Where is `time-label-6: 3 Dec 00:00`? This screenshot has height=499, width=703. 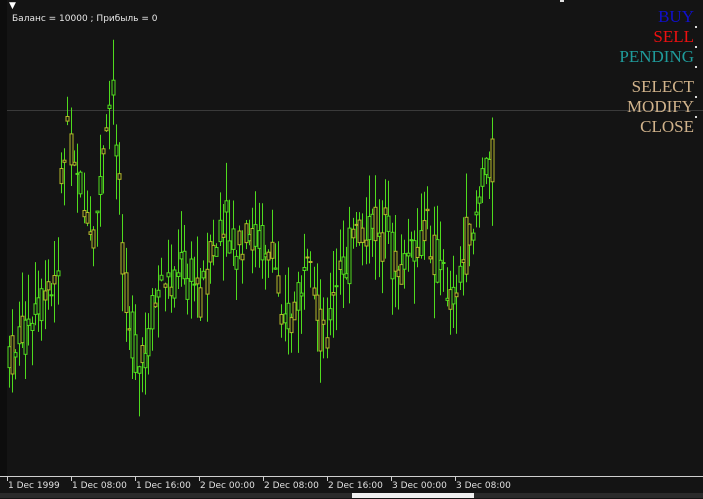 time-label-6: 3 Dec 00:00 is located at coordinates (419, 486).